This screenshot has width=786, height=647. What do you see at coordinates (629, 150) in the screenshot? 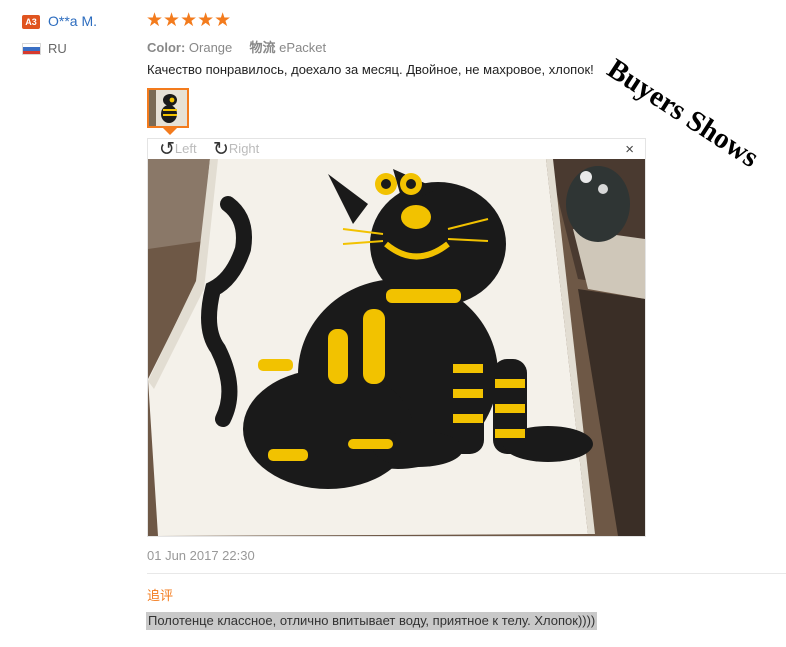
I see `close-icon: ×` at bounding box center [629, 150].